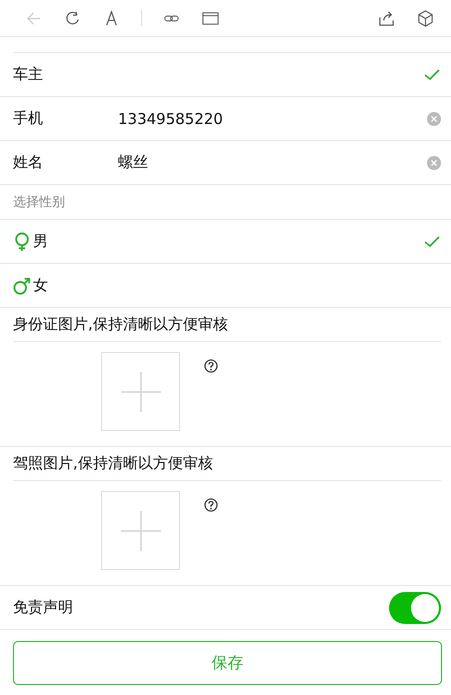 This screenshot has height=695, width=451. Describe the element at coordinates (113, 463) in the screenshot. I see `upload-title: 驾照图片,保持清晰以方便审核` at that location.